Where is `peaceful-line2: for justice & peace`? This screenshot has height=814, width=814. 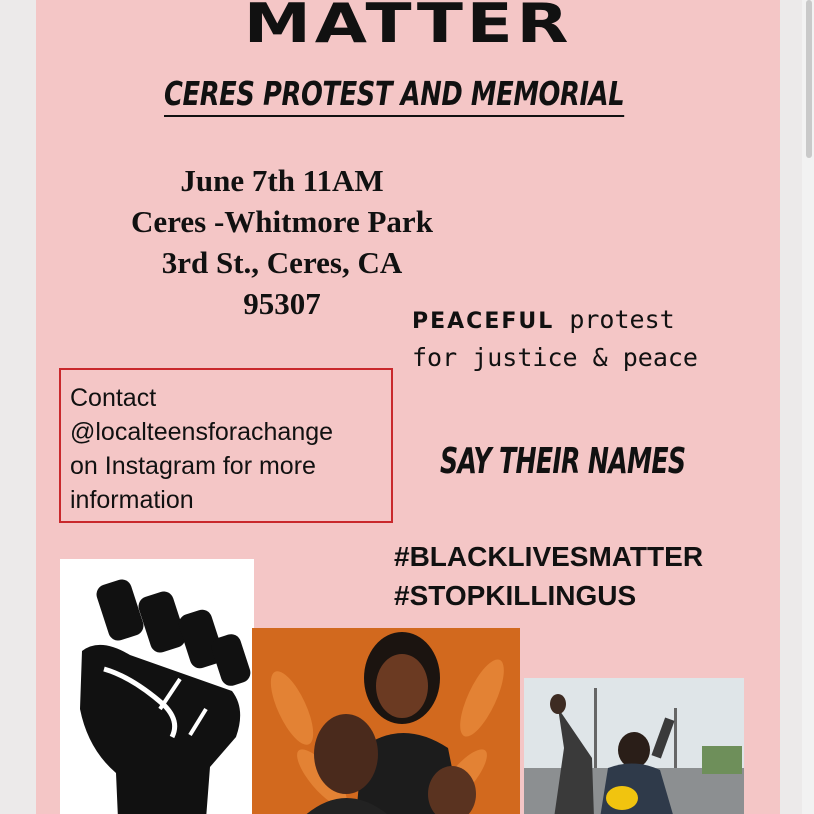
peaceful-line2: for justice & peace is located at coordinates (555, 357).